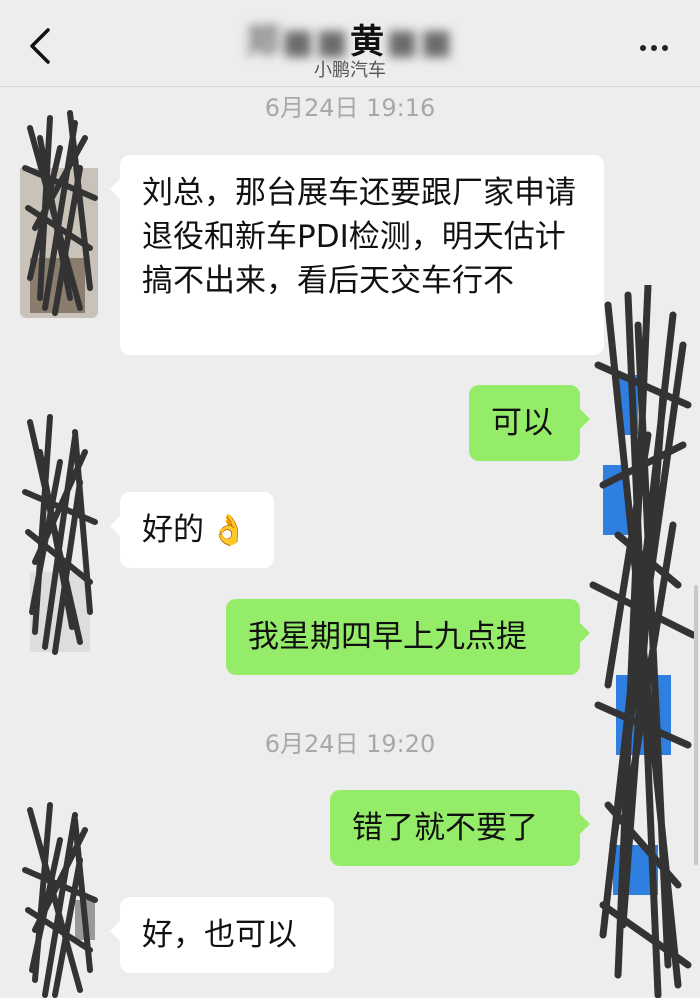 This screenshot has width=700, height=998. Describe the element at coordinates (387, 637) in the screenshot. I see `message-text: 我星期四早上九点提` at that location.